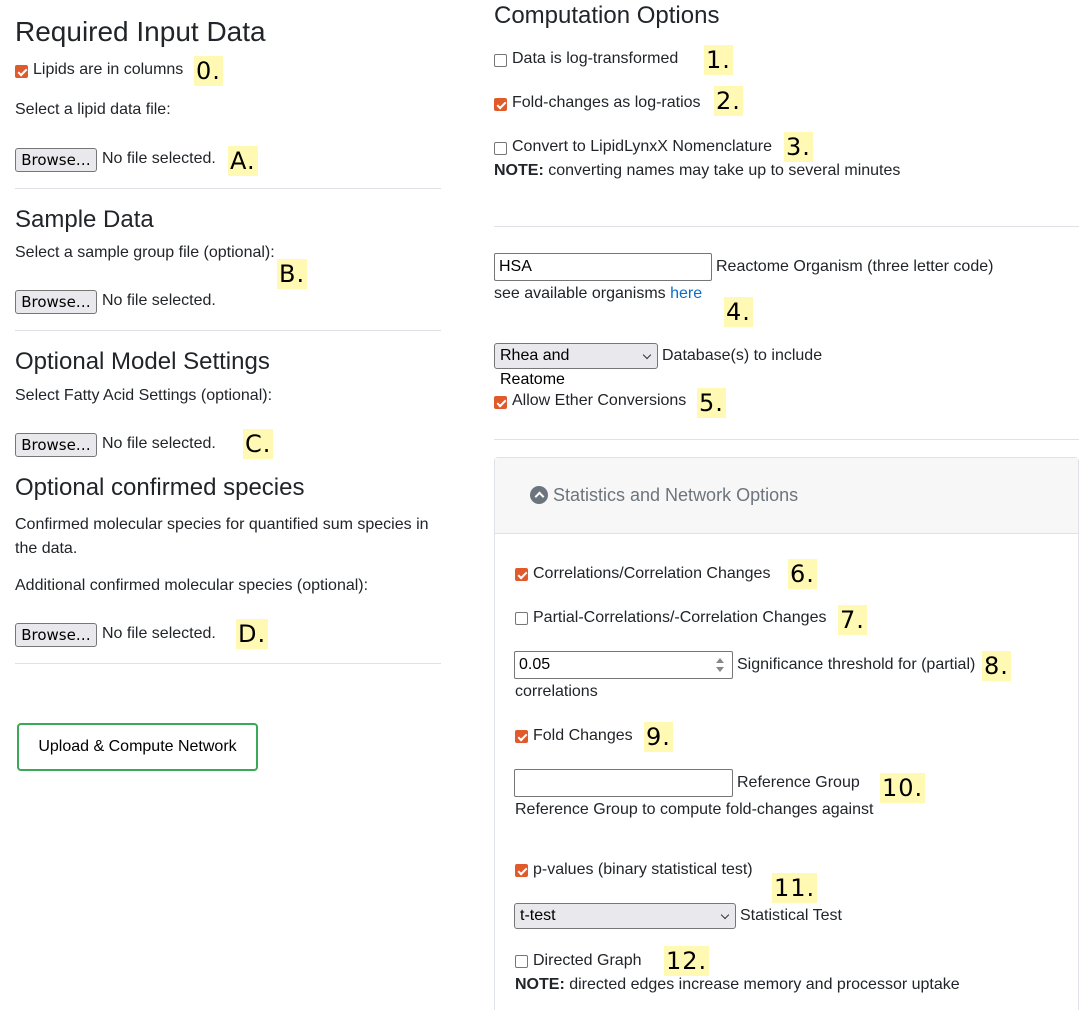 The image size is (1086, 1010). I want to click on convert-lipidlynxx-checkbox, so click(500, 148).